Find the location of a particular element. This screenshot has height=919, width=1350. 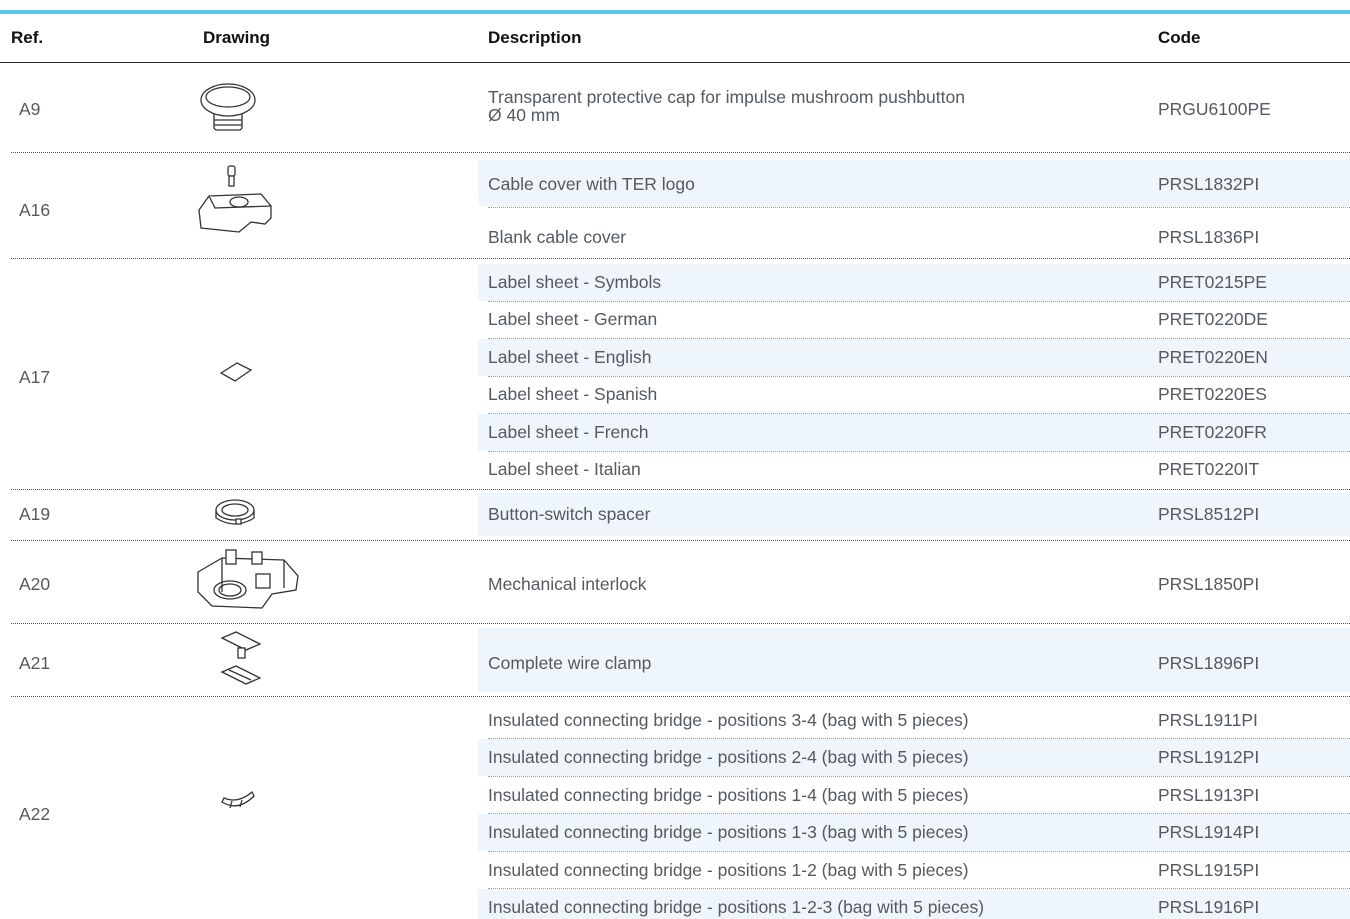

interlock-drawing-icon is located at coordinates (248, 579).